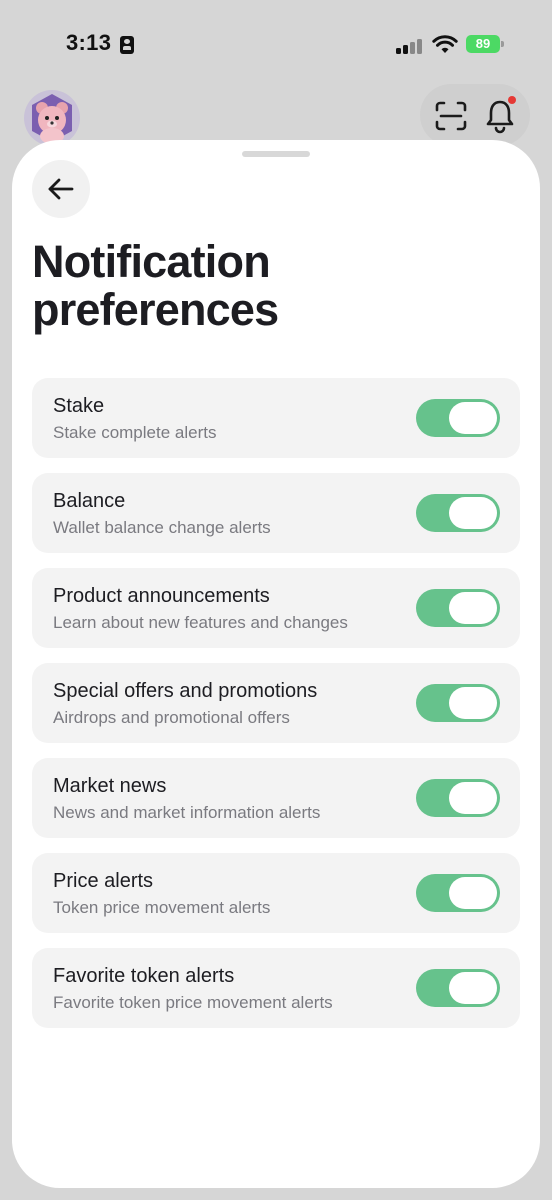 The height and width of the screenshot is (1200, 552). I want to click on wifi-icon, so click(445, 44).